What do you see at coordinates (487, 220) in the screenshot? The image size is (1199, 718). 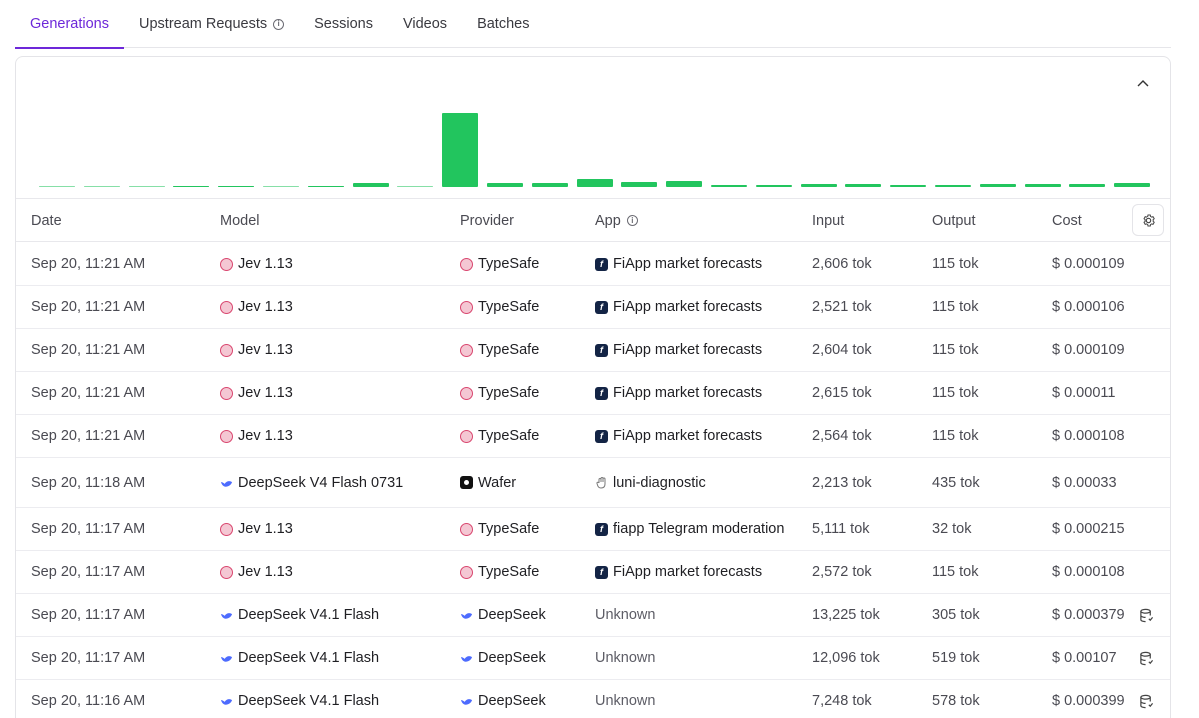 I see `col-provider: Provider` at bounding box center [487, 220].